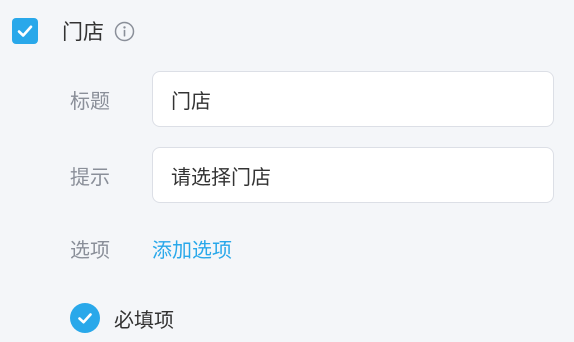  Describe the element at coordinates (151, 248) in the screenshot. I see `options-row: 选项 添加选项` at that location.